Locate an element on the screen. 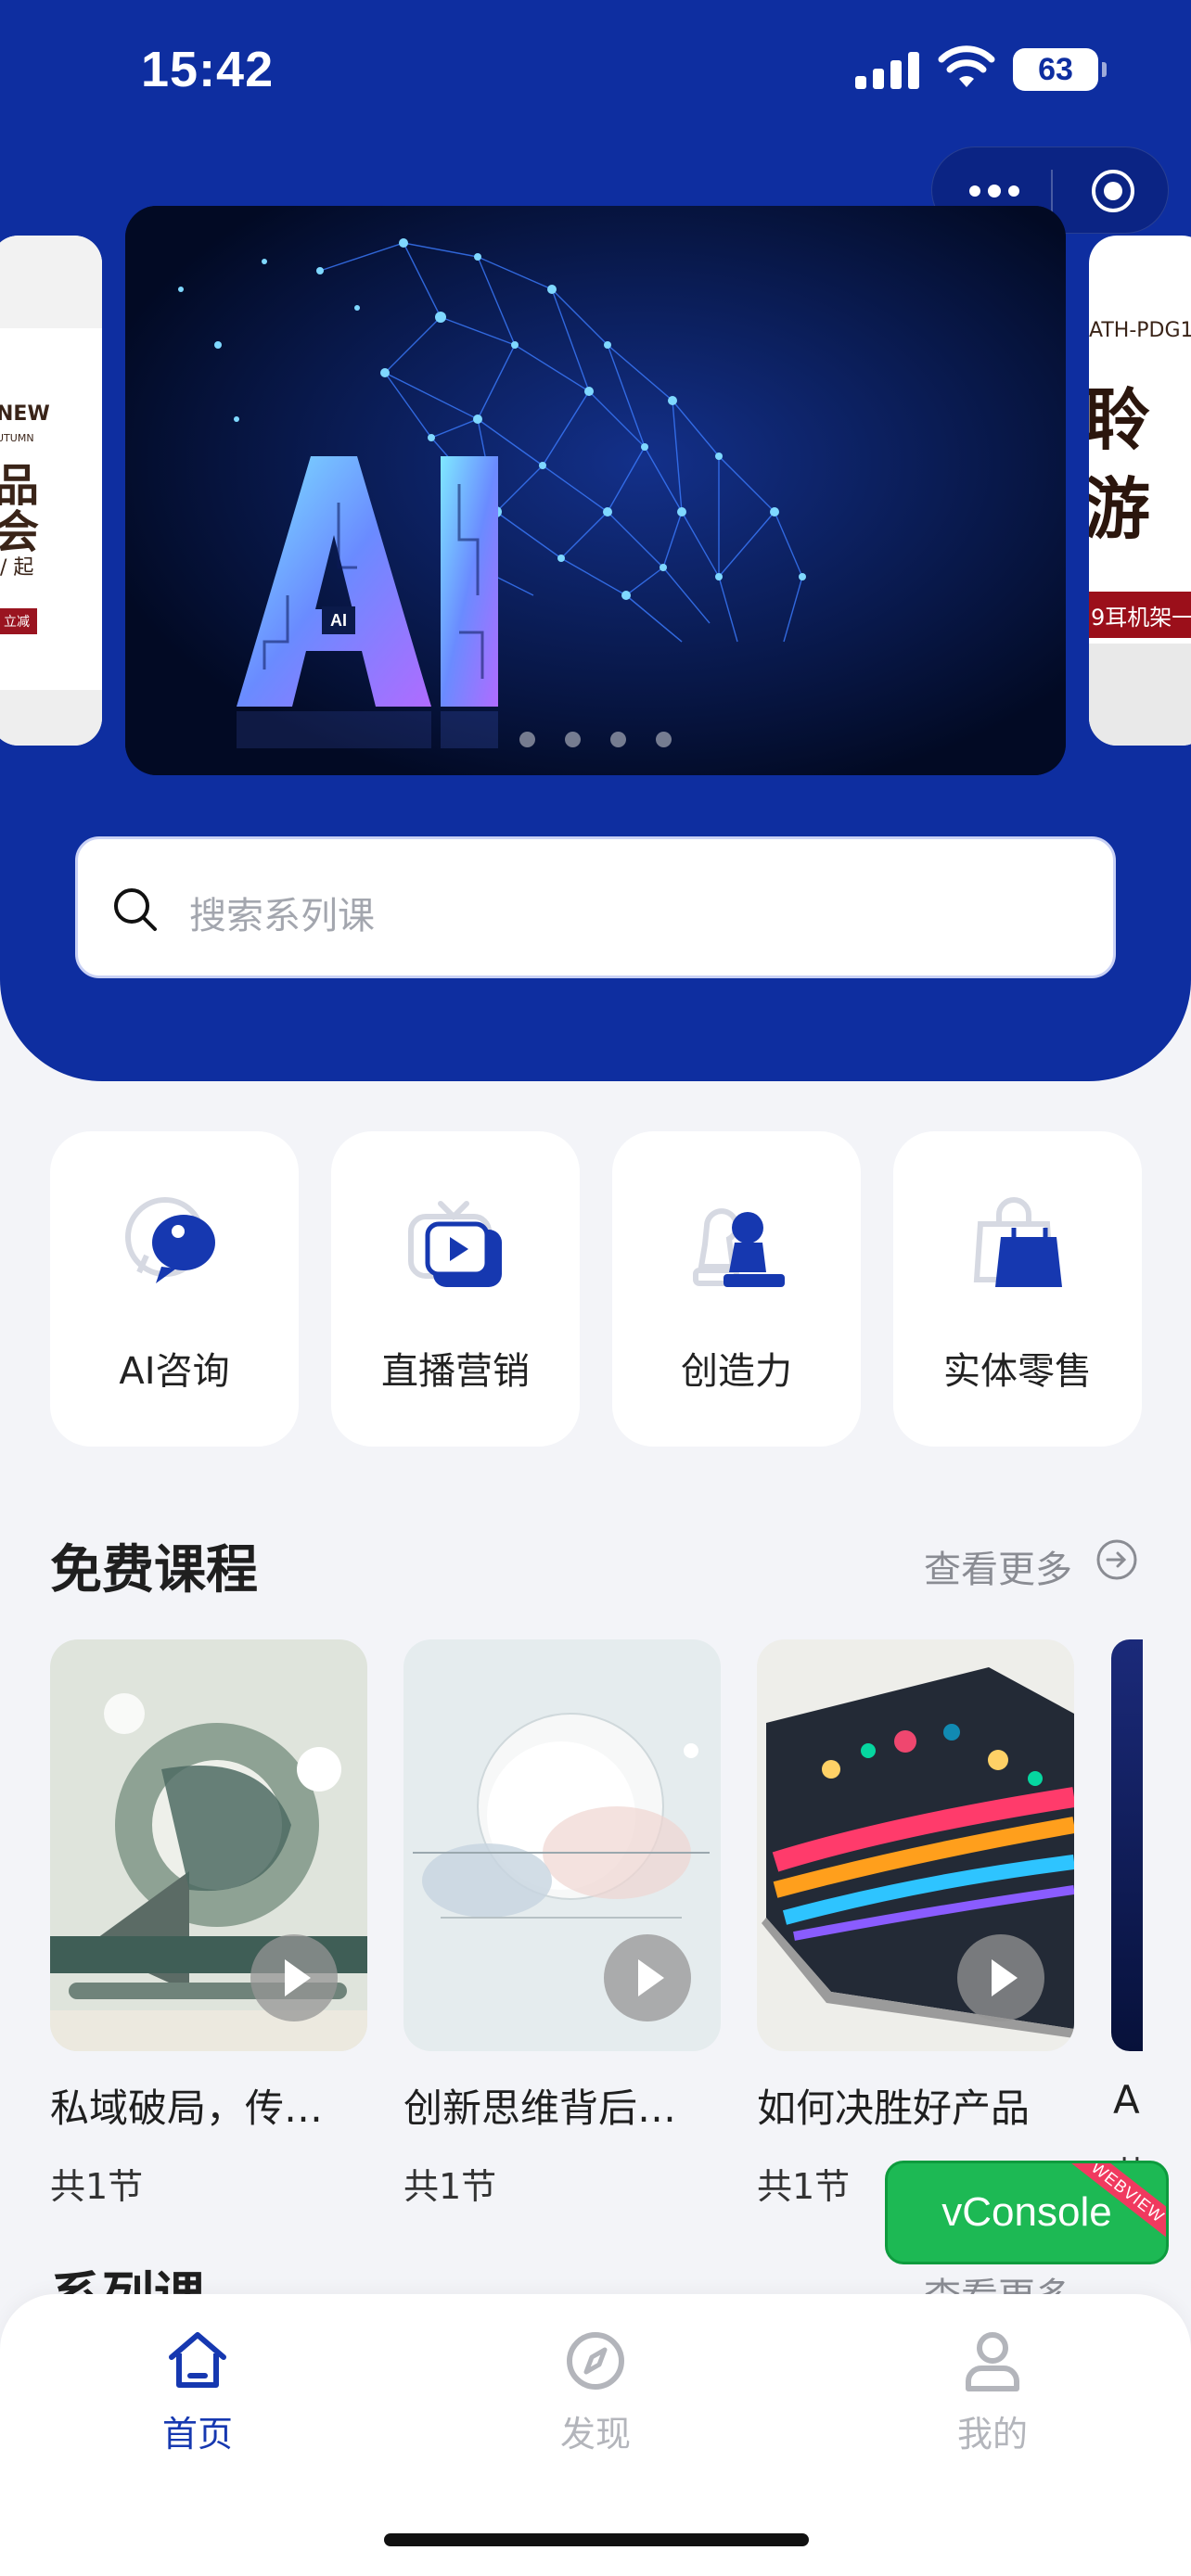 The width and height of the screenshot is (1191, 2576). more-icon is located at coordinates (995, 191).